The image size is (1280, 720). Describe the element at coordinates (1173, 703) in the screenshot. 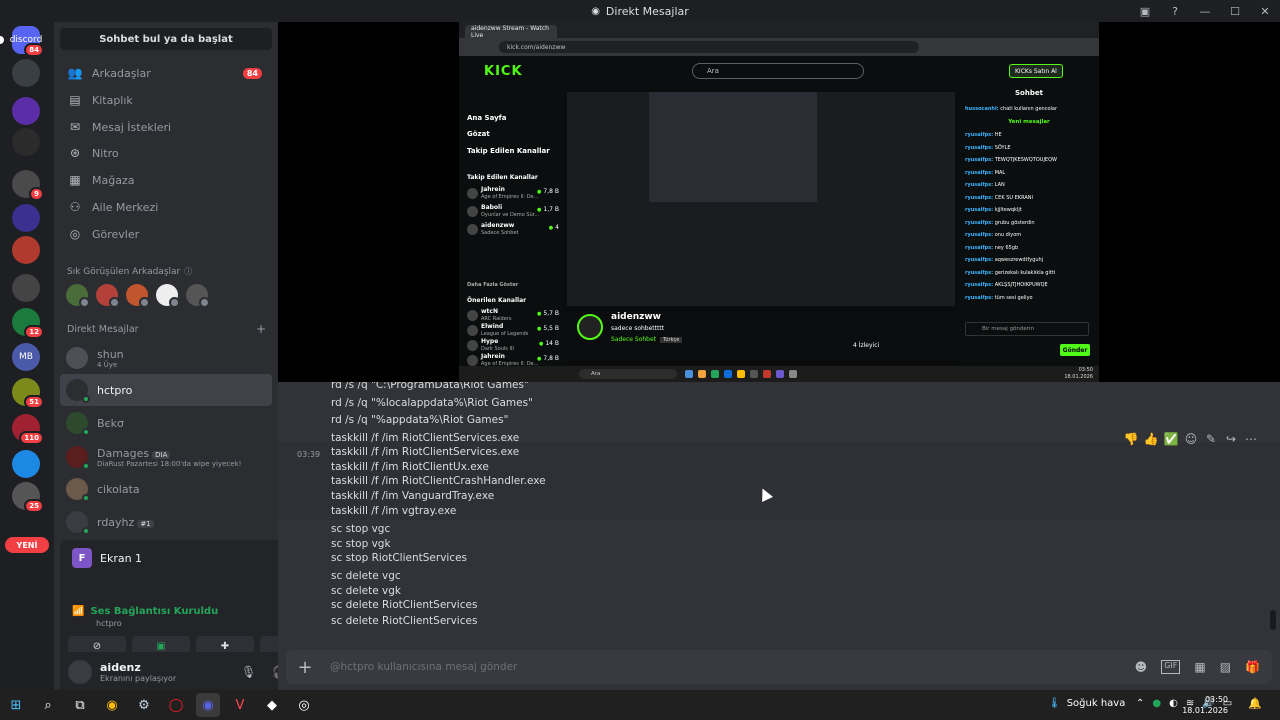

I see `tray-app-icon: ◐` at that location.